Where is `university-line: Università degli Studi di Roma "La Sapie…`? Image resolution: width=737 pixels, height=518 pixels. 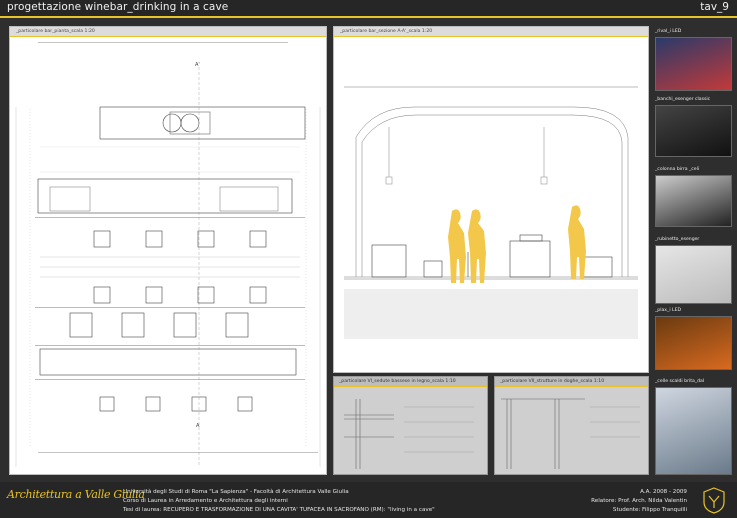 university-line: Università degli Studi di Roma "La Sapie… is located at coordinates (236, 492).